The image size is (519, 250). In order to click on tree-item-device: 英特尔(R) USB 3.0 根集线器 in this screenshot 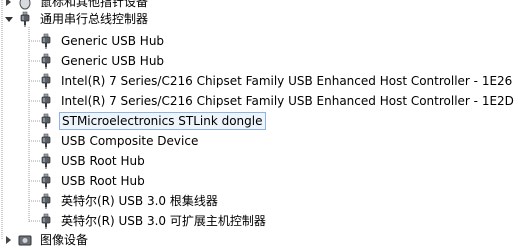, I will do `click(129, 201)`.